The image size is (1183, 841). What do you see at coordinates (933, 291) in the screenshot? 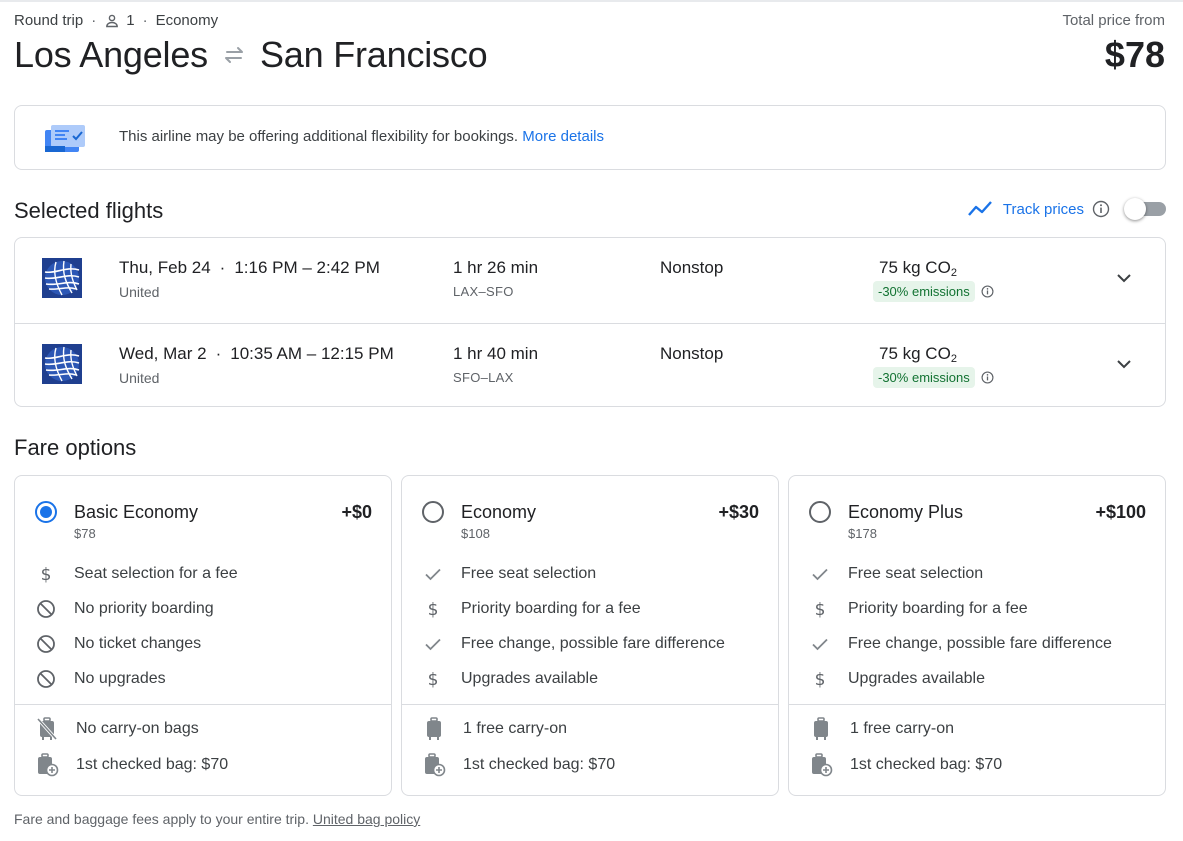
I see `emissions-info: -30% emissions` at bounding box center [933, 291].